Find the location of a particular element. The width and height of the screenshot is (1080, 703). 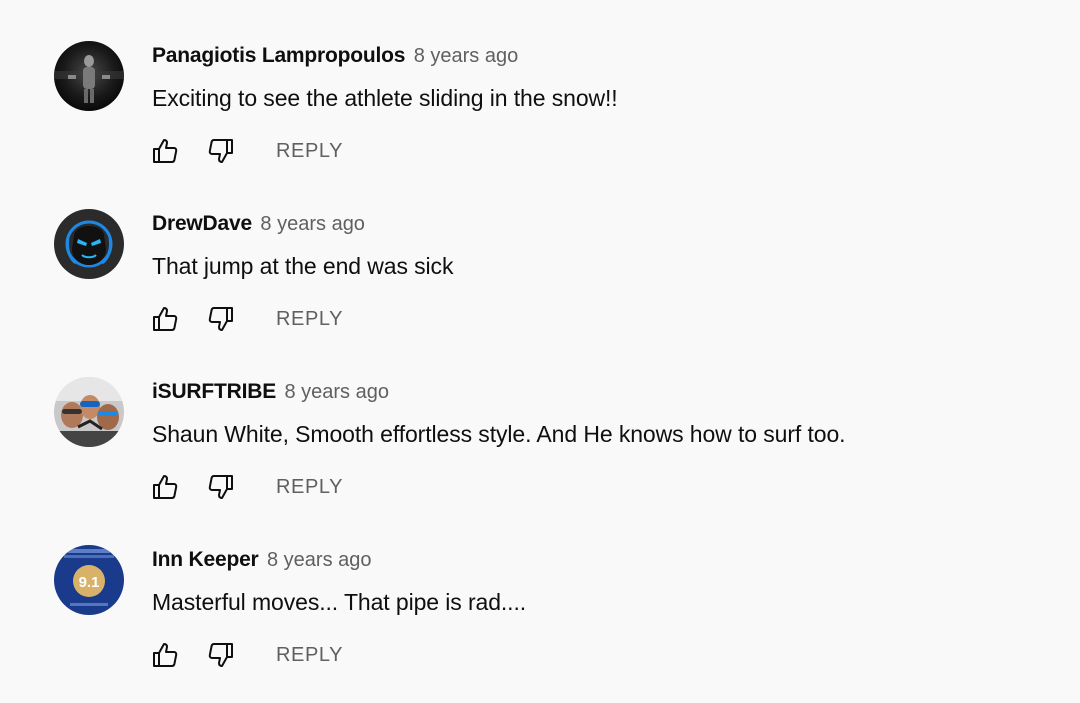

author-name: DrewDave is located at coordinates (202, 223).